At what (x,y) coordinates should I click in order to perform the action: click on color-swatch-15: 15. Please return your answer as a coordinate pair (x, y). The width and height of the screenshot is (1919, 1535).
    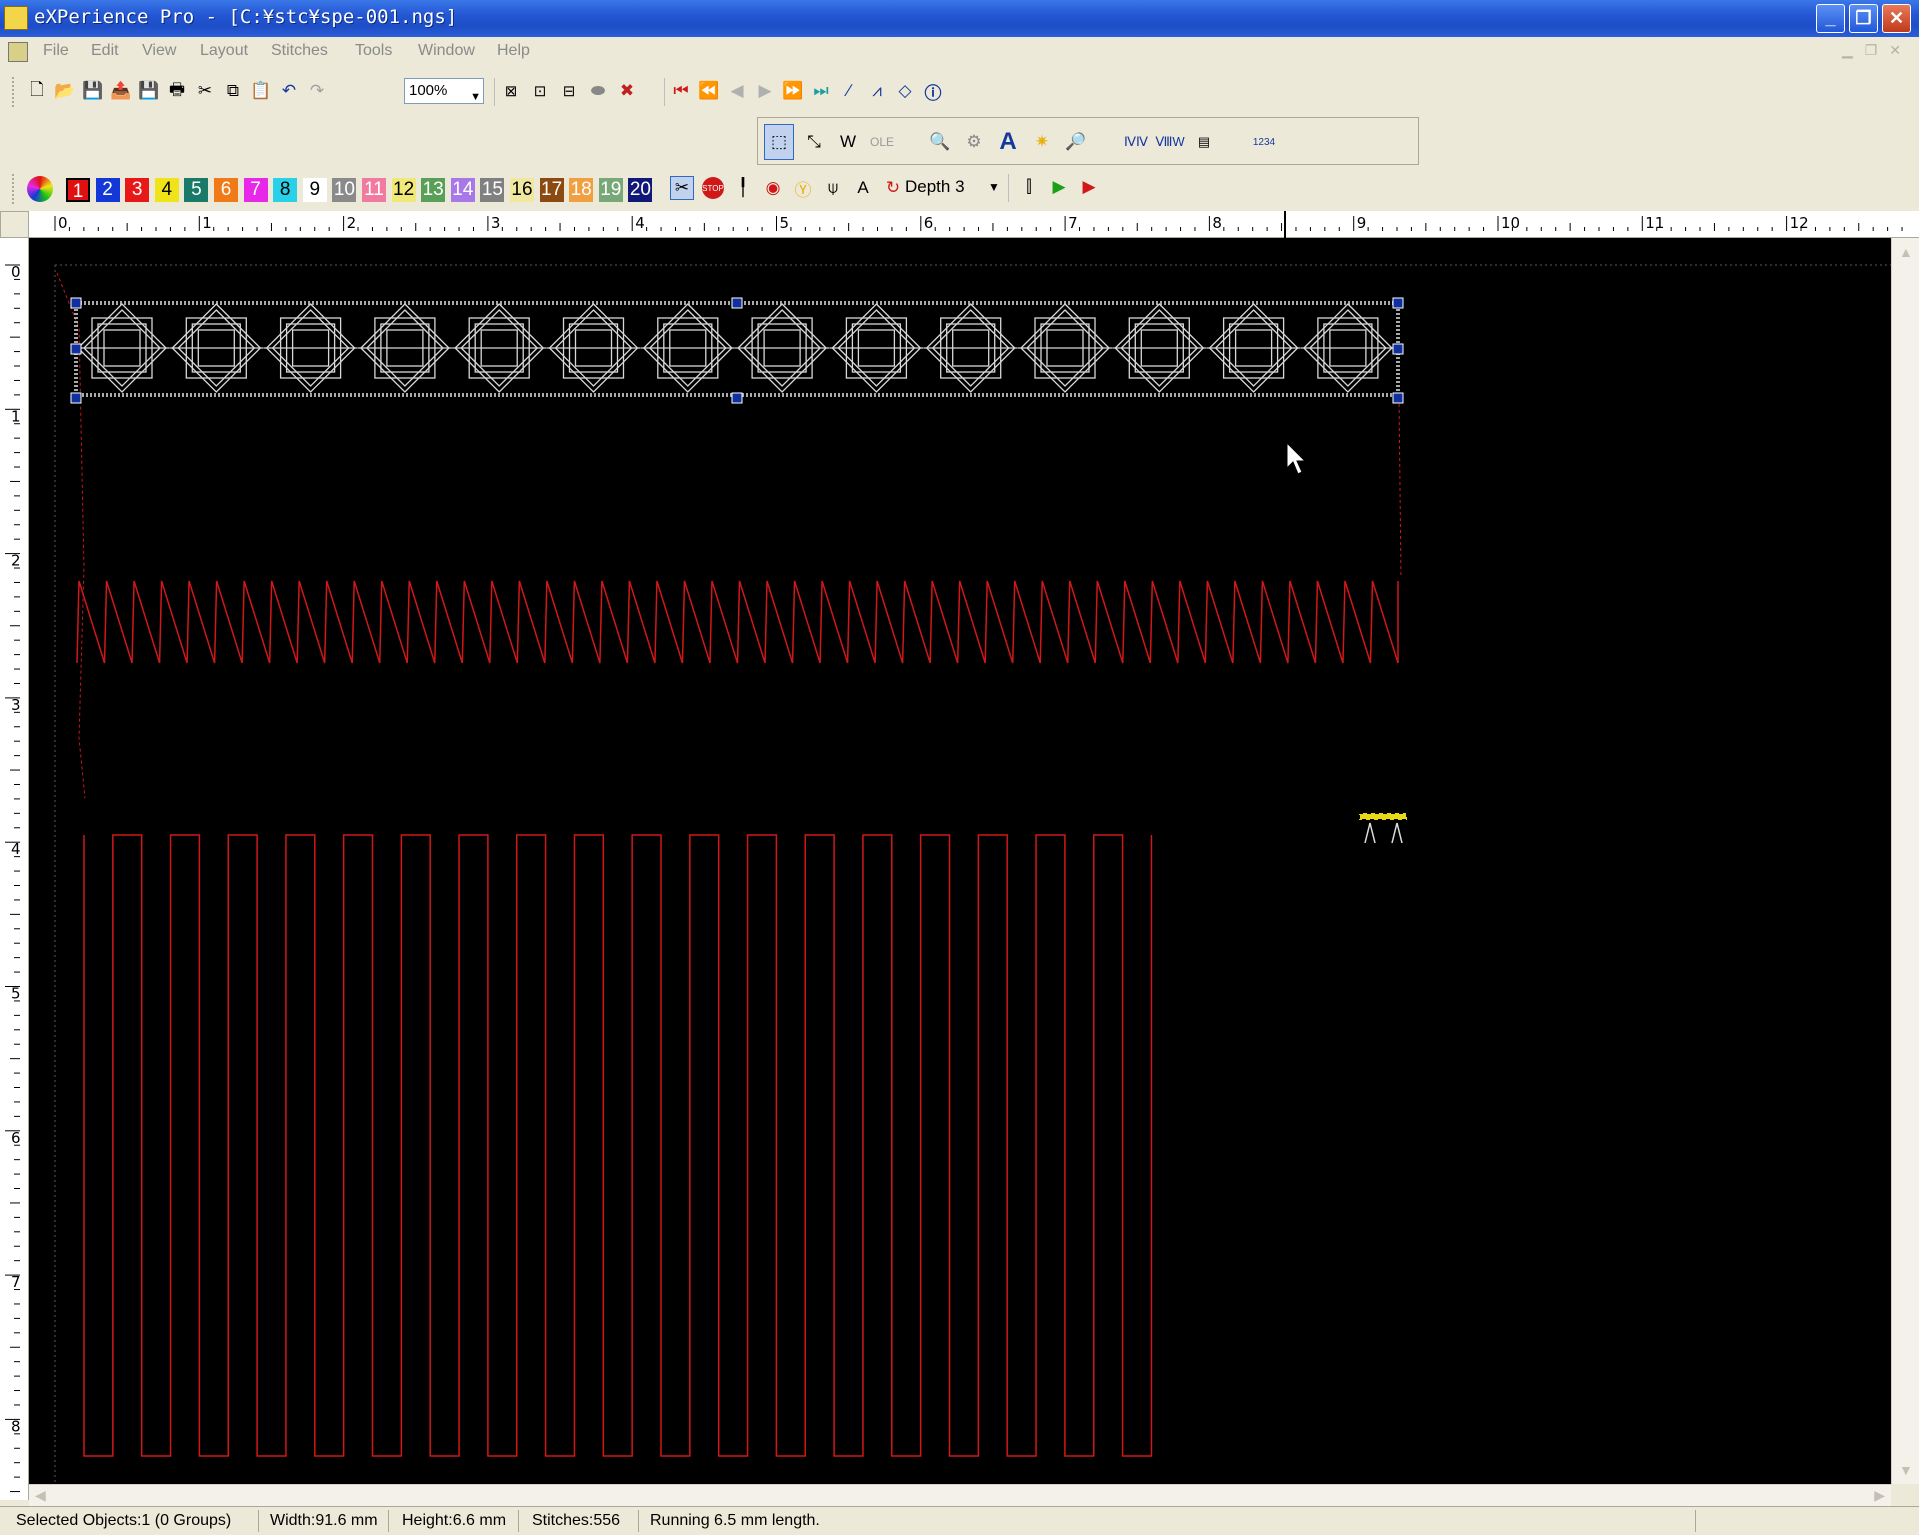
    Looking at the image, I should click on (492, 190).